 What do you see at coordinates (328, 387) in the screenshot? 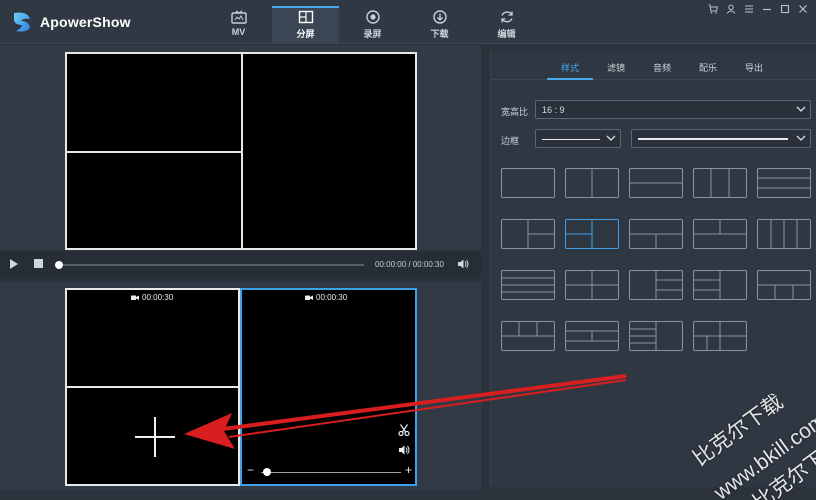
I see `split-cell-right: 00:00:30 − +` at bounding box center [328, 387].